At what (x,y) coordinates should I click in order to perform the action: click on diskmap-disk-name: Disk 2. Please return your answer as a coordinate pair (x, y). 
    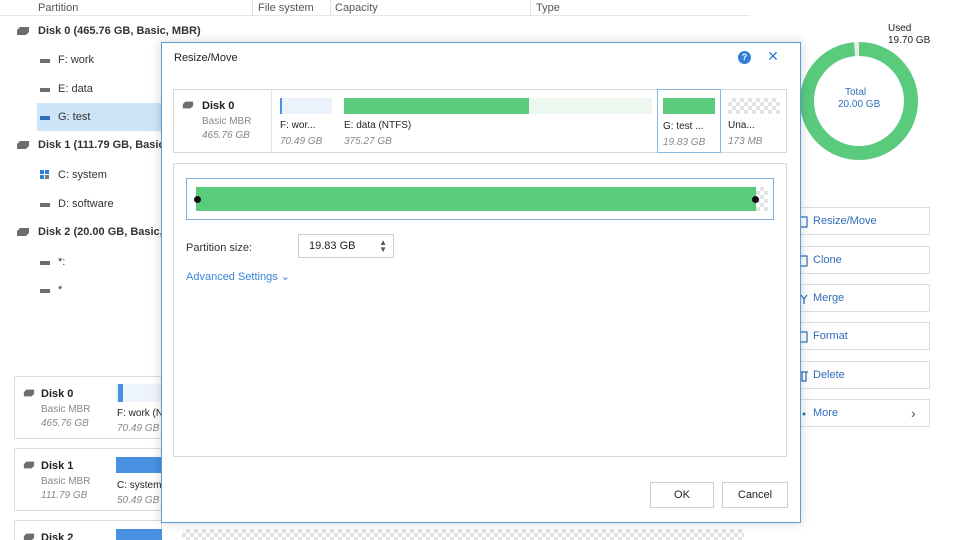
    Looking at the image, I should click on (57, 536).